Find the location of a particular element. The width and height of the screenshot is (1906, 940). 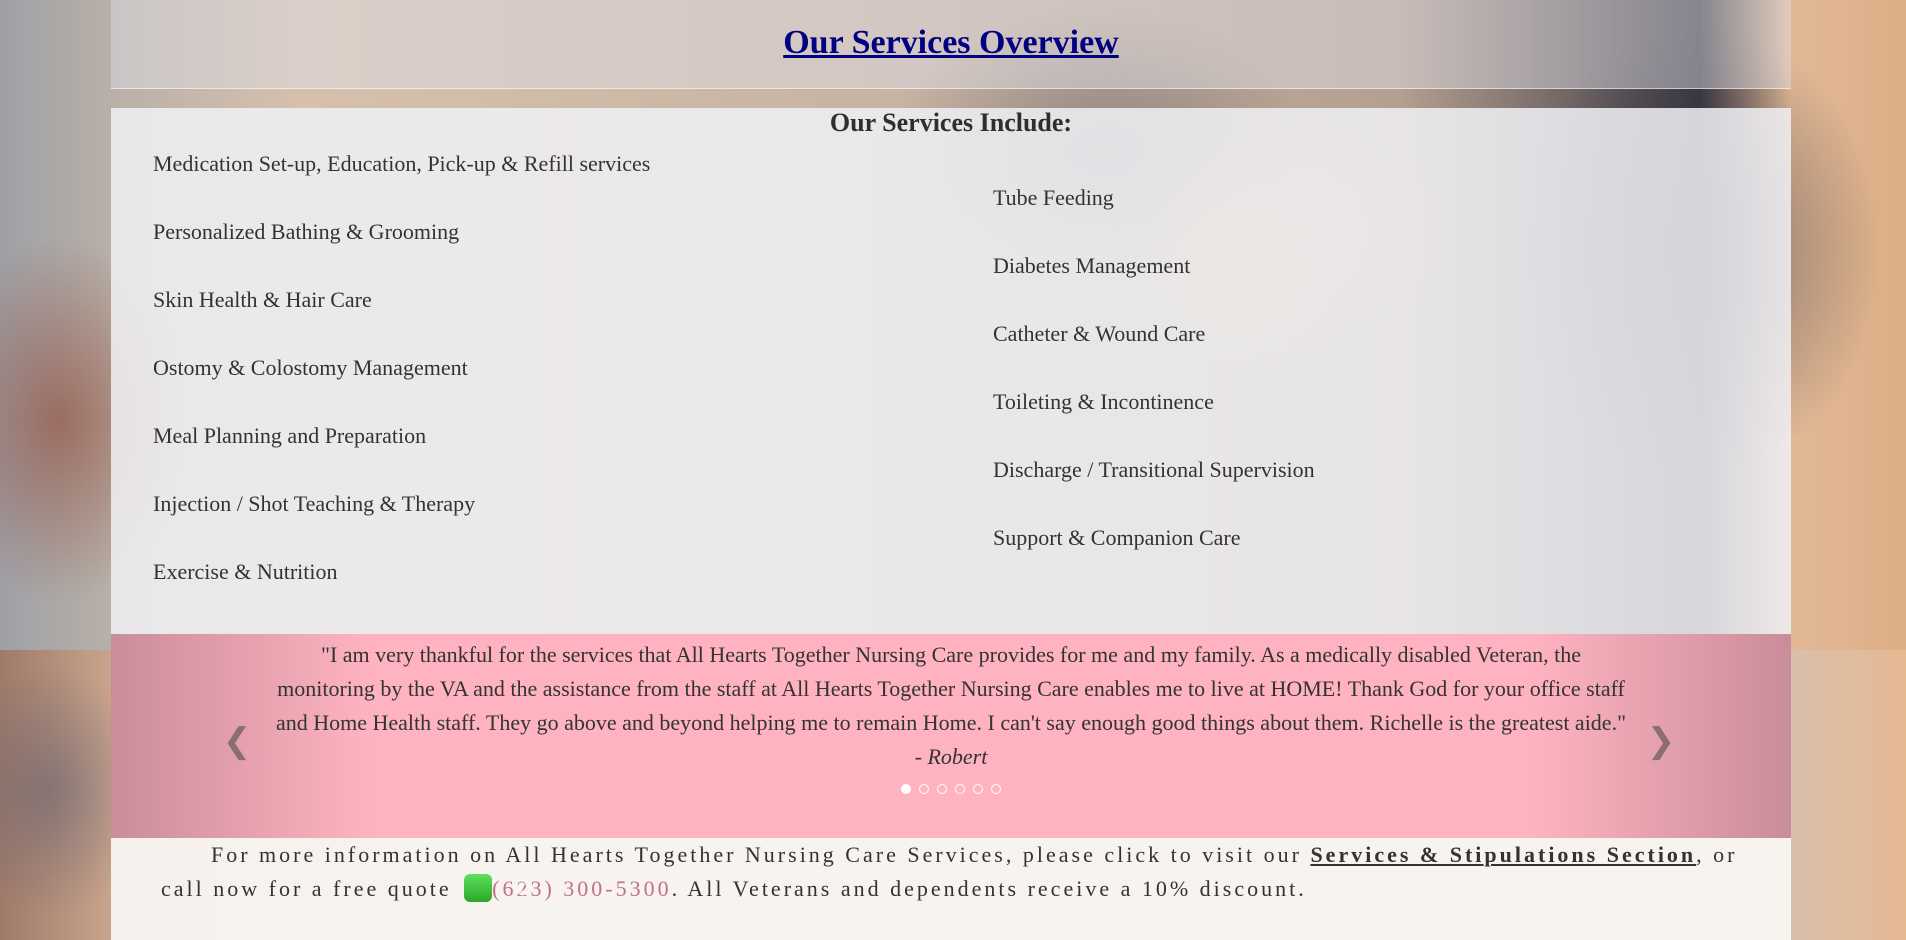

service-item: Diabetes Management is located at coordinates (1092, 265).